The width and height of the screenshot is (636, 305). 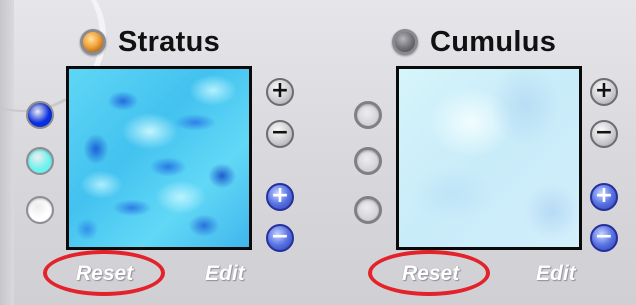 I want to click on cumulus-increase-button: +, so click(x=604, y=92).